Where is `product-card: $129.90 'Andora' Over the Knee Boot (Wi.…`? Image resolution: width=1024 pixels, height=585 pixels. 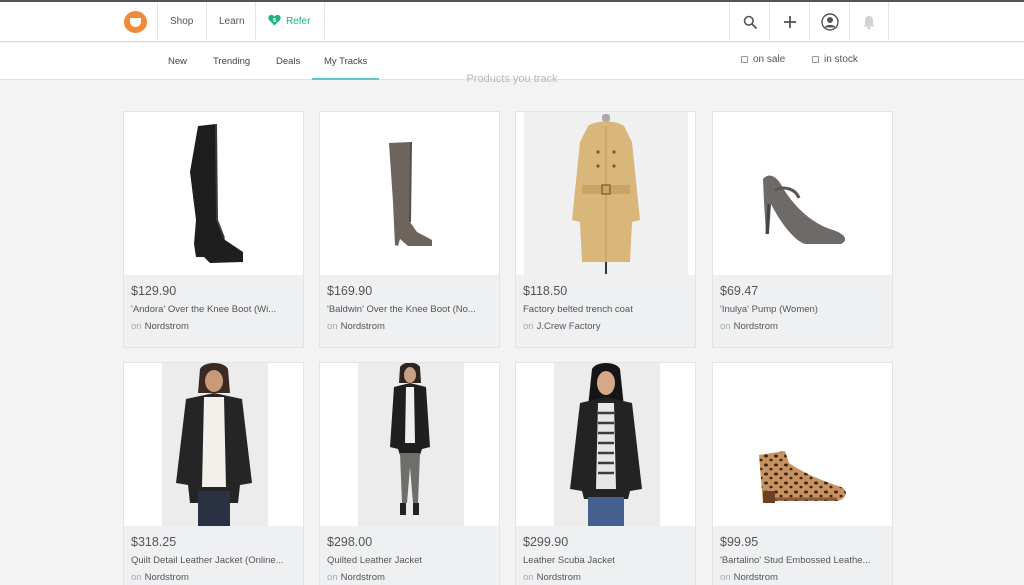 product-card: $129.90 'Andora' Over the Knee Boot (Wi.… is located at coordinates (213, 229).